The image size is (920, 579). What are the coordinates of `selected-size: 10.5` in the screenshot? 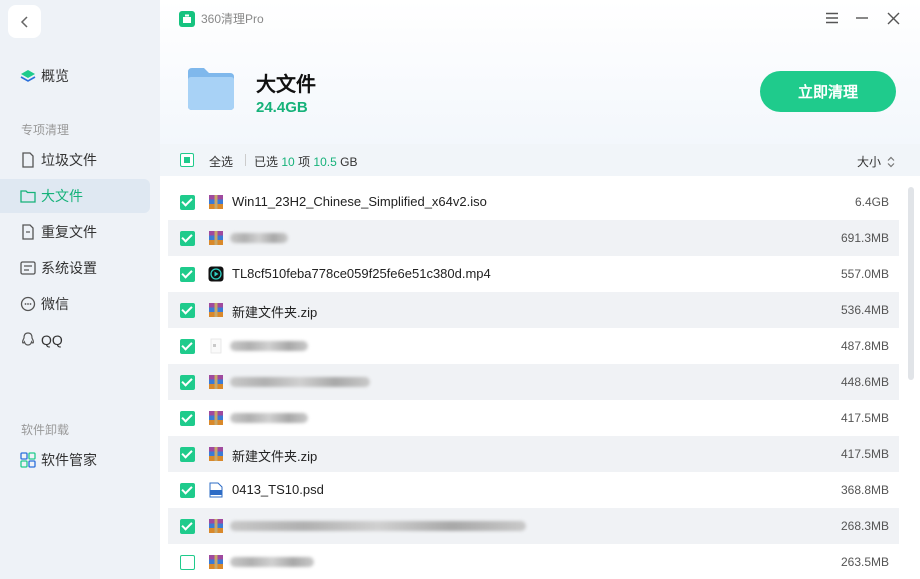 It's located at (325, 162).